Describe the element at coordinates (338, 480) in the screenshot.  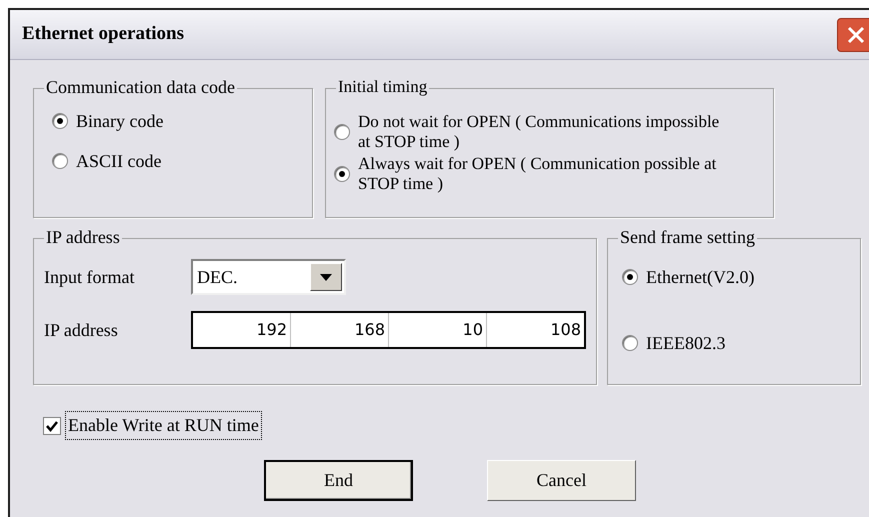
I see `dialog-button: End` at that location.